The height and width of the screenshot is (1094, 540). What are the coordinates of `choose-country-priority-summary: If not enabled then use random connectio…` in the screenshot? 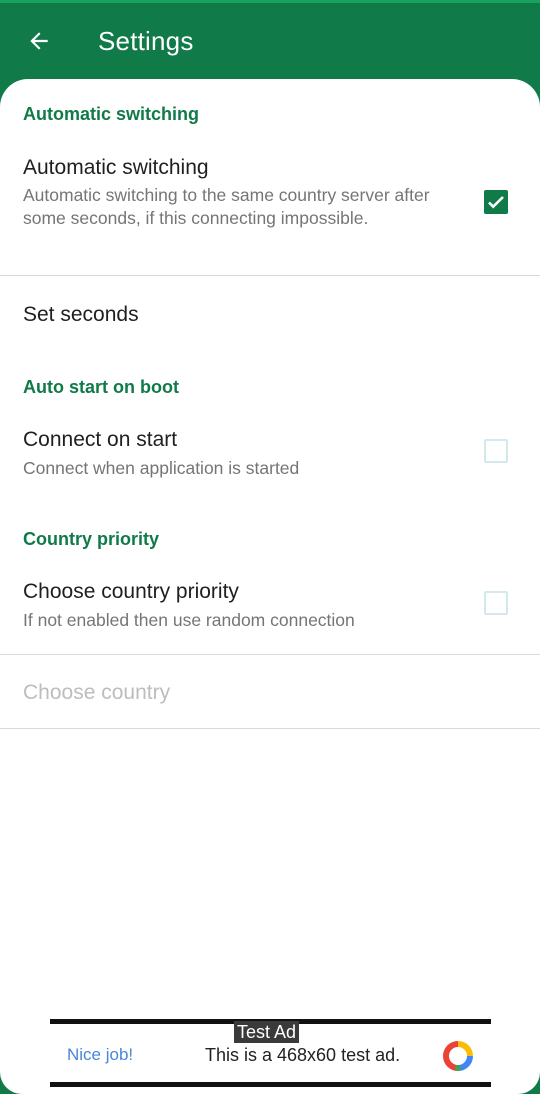 It's located at (189, 620).